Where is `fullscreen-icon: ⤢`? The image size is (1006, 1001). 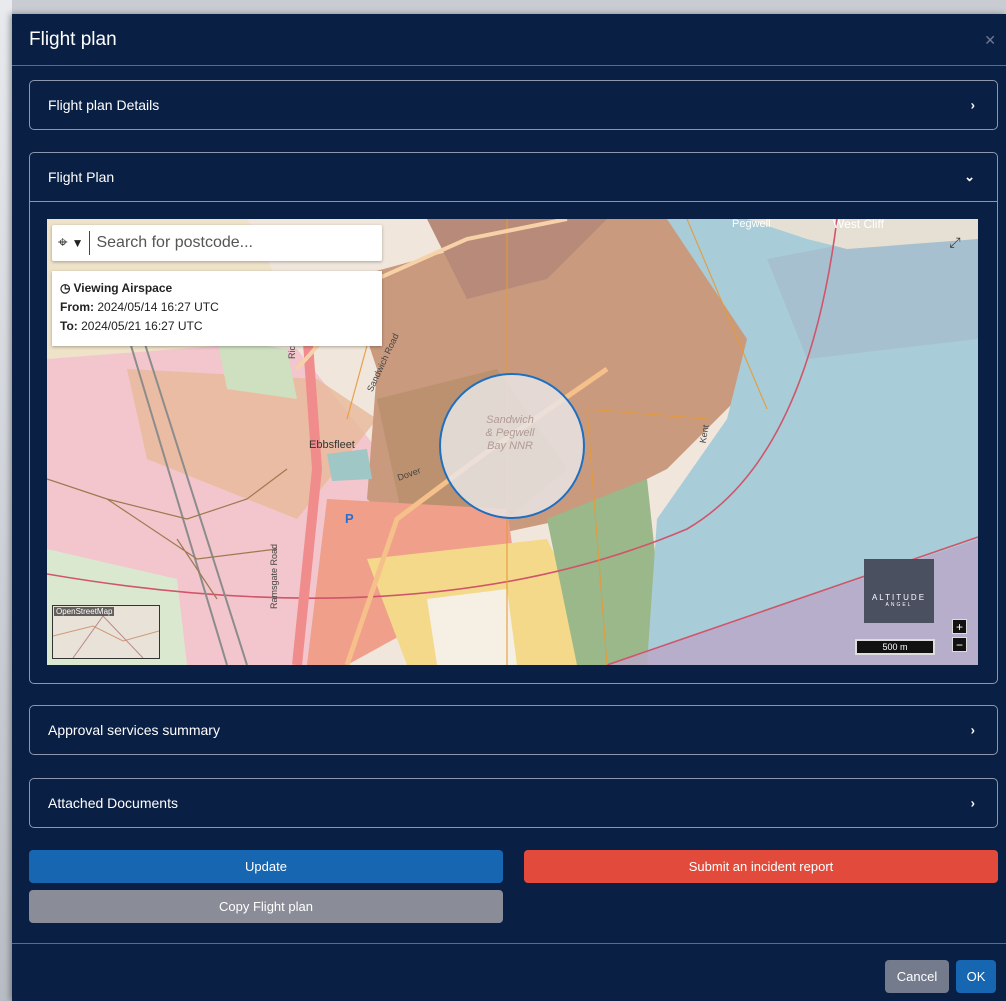 fullscreen-icon: ⤢ is located at coordinates (955, 242).